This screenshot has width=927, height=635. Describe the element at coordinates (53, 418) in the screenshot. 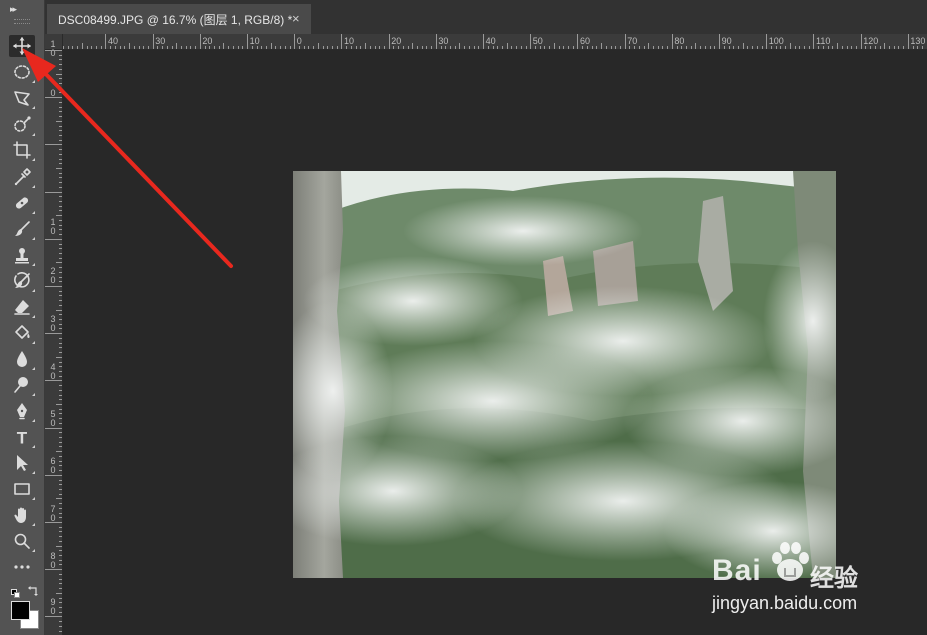

I see `ruler-label: 50` at that location.